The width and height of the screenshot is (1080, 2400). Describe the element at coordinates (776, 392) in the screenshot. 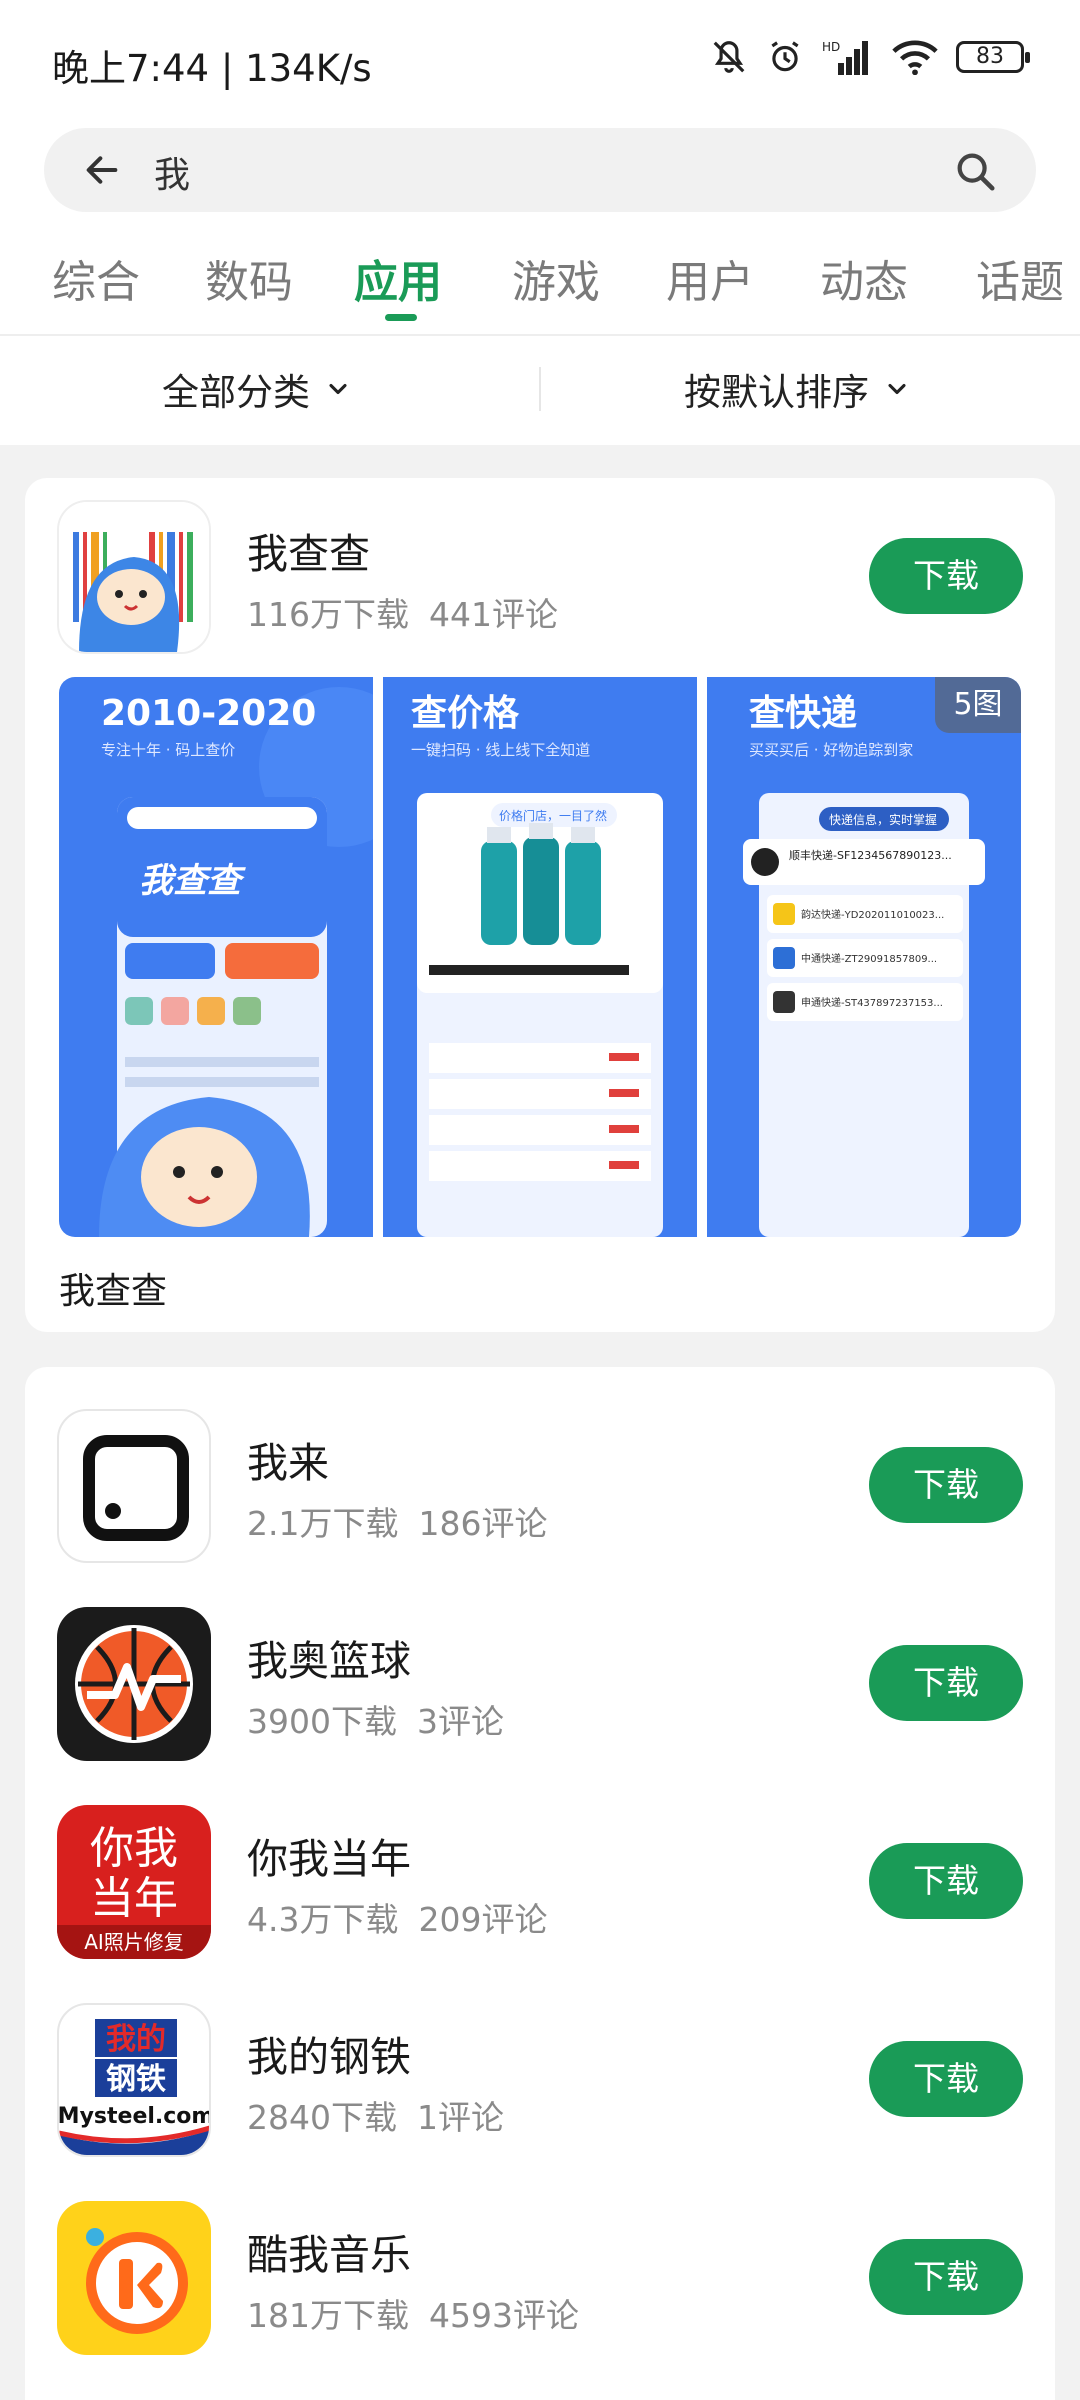

I see `sort-filter-label: 按默认排序` at that location.